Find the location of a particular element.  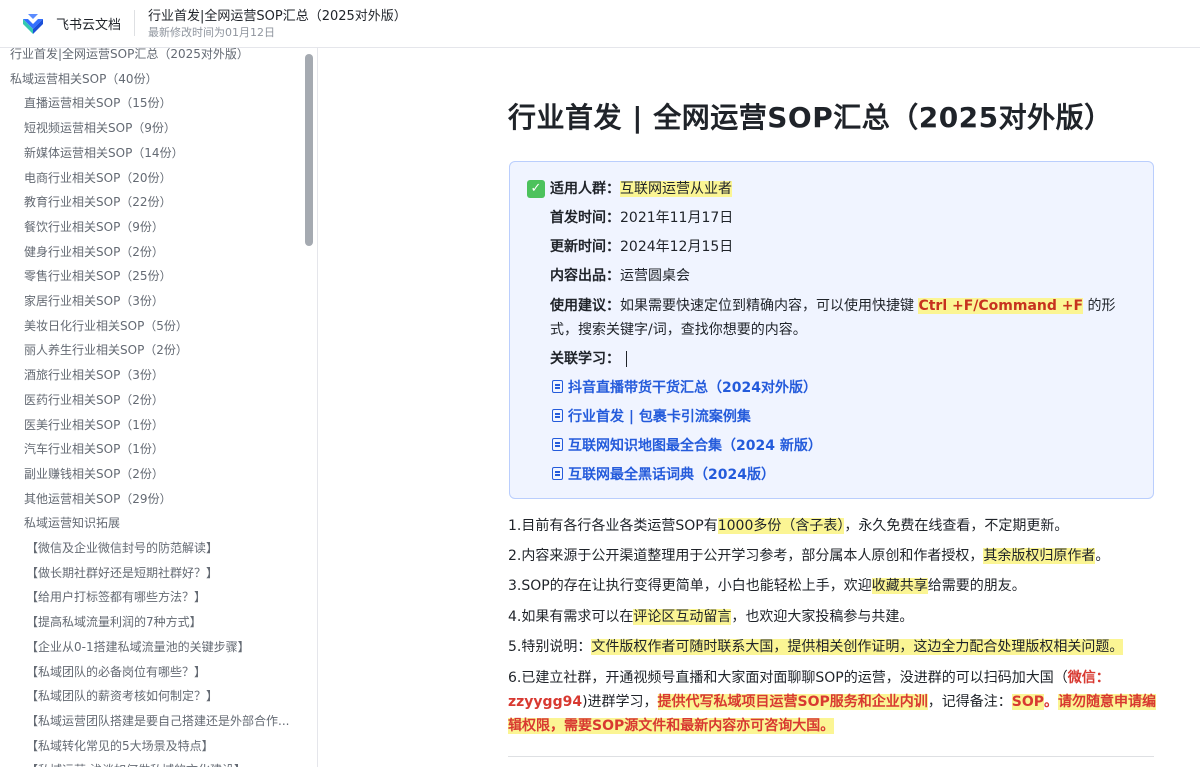

related-link: 抖音直播带货干货汇总（2024对外版） is located at coordinates (684, 387).